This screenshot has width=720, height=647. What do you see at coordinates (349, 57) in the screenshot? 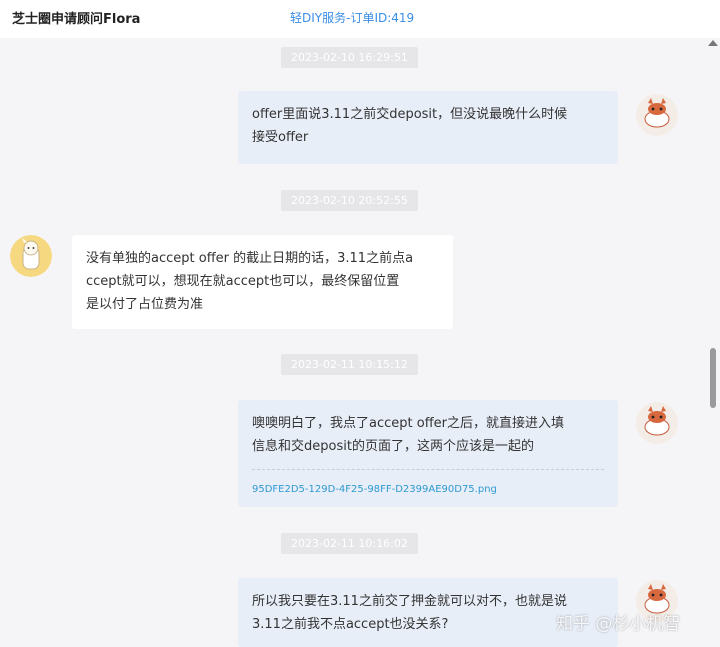
I see `timestamp: 2023-02-10 16:29:51` at bounding box center [349, 57].